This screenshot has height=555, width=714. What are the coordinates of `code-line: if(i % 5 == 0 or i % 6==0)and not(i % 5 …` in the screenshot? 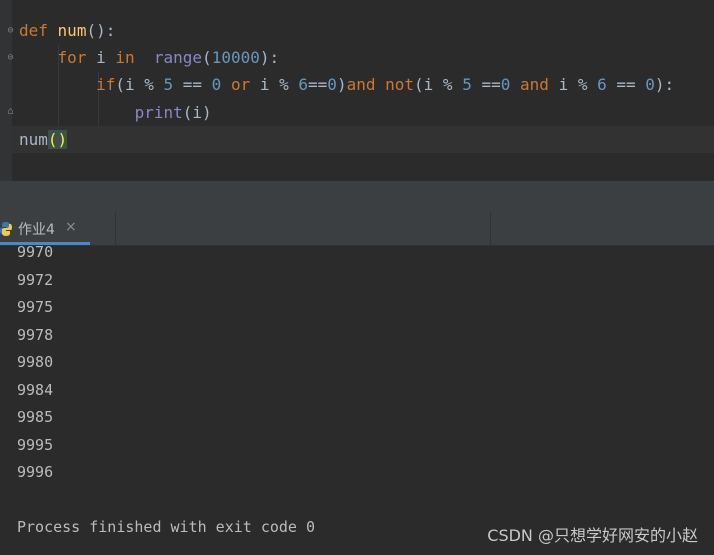 It's located at (346, 84).